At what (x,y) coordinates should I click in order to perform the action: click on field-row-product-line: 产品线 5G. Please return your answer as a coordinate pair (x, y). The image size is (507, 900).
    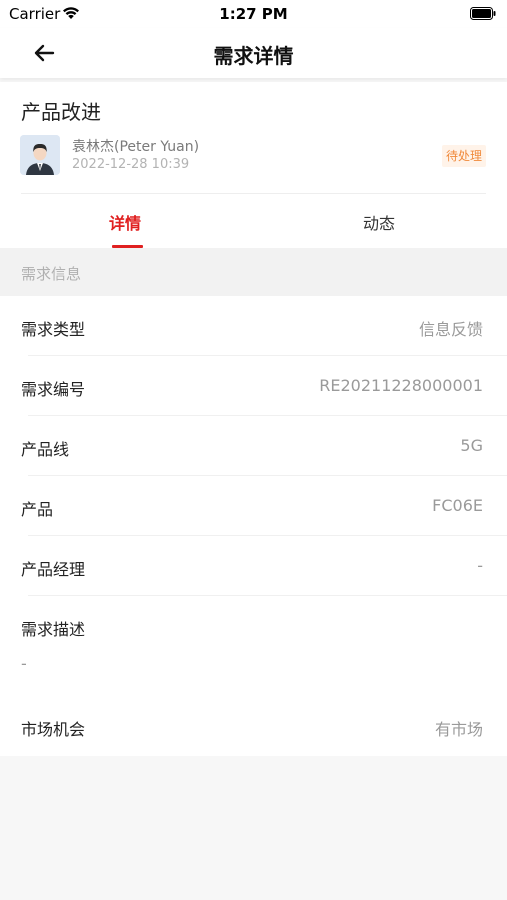
    Looking at the image, I should click on (253, 446).